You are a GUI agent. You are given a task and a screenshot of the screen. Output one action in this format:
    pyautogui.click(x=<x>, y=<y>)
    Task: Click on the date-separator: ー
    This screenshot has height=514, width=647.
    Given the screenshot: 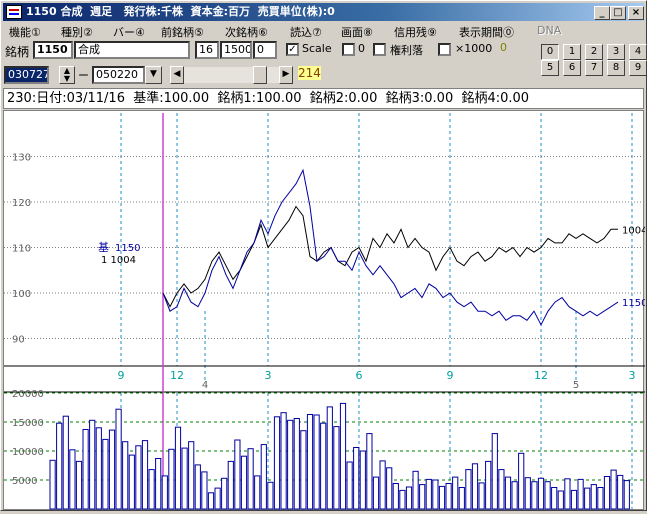 What is the action you would take?
    pyautogui.click(x=83, y=75)
    